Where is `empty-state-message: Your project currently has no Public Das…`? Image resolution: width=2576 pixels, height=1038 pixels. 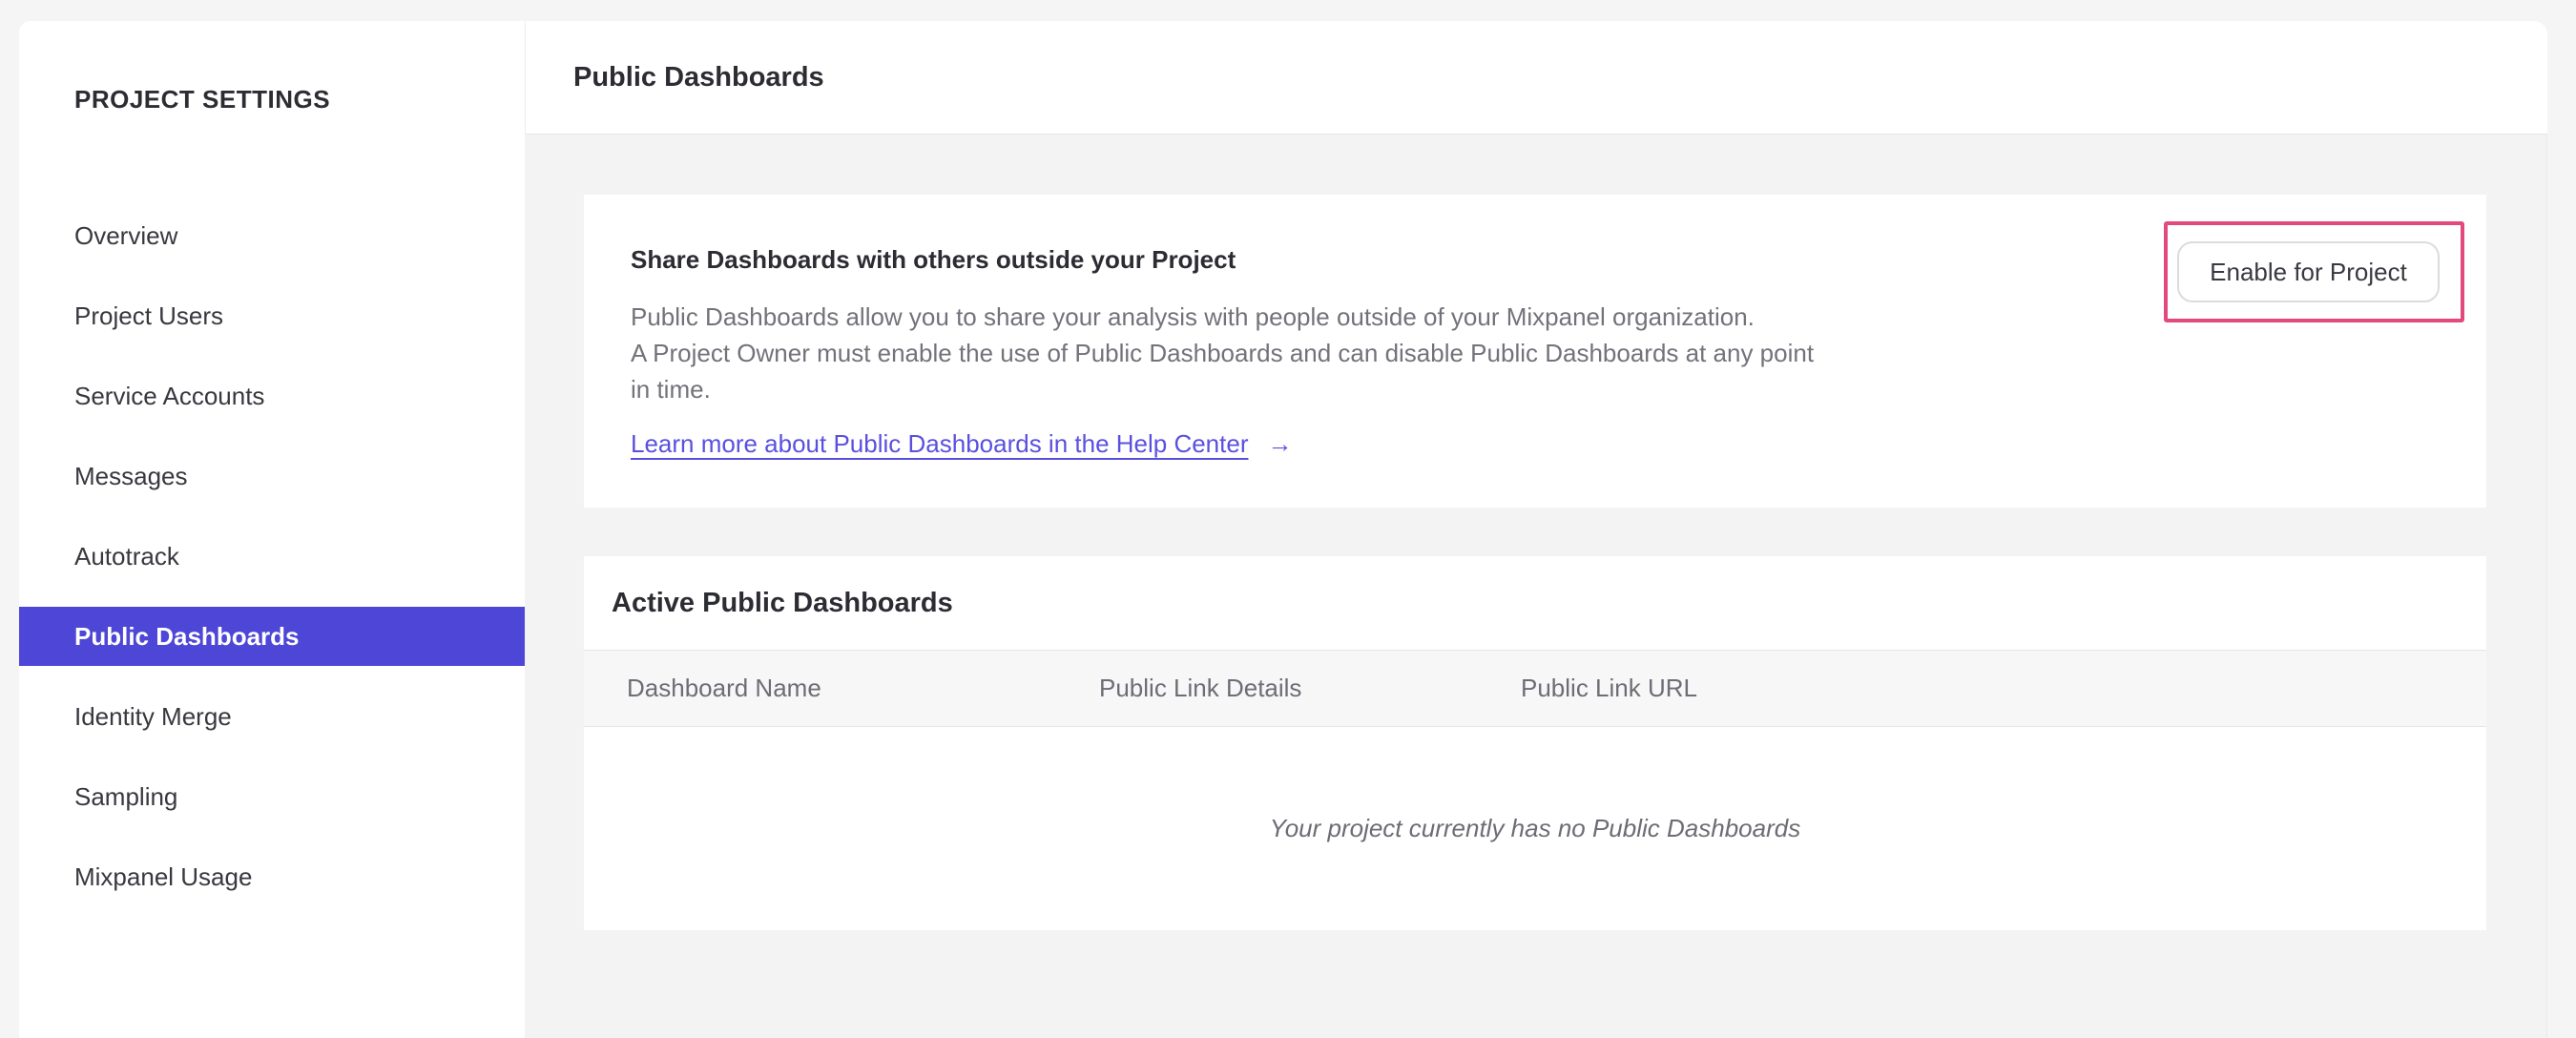
empty-state-message: Your project currently has no Public Das… is located at coordinates (1535, 828).